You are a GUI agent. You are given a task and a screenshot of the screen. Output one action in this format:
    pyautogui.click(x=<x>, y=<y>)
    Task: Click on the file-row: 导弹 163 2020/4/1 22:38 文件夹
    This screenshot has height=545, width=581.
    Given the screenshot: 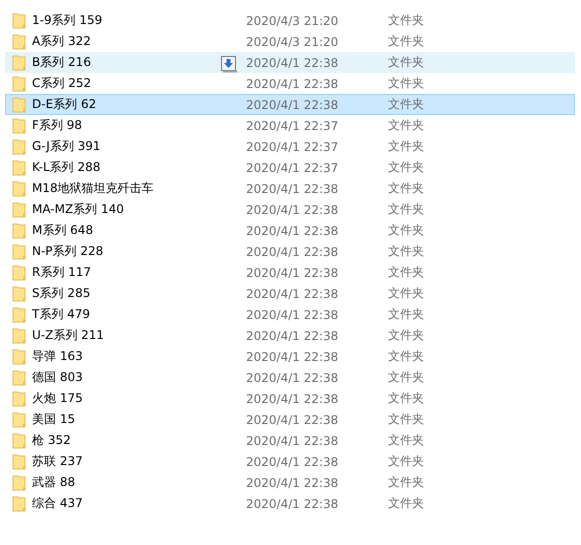 What is the action you would take?
    pyautogui.click(x=290, y=356)
    